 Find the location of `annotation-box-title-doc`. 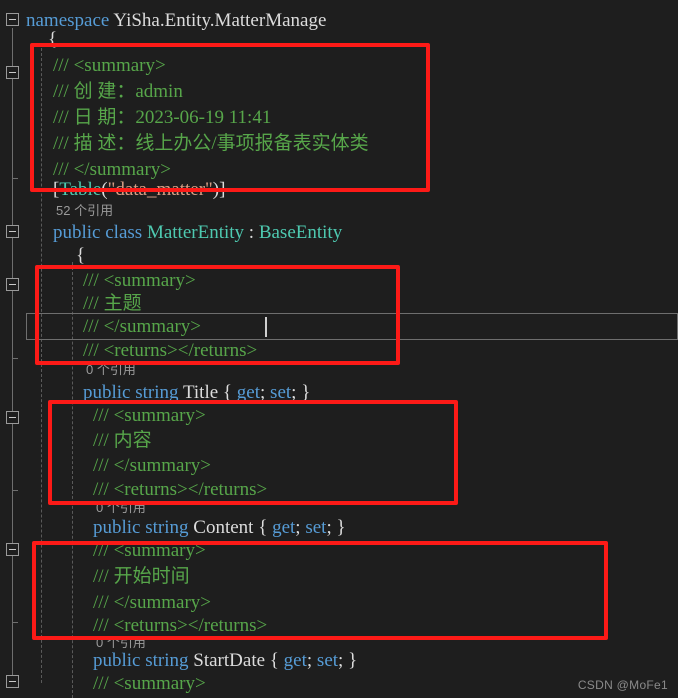

annotation-box-title-doc is located at coordinates (217, 315).